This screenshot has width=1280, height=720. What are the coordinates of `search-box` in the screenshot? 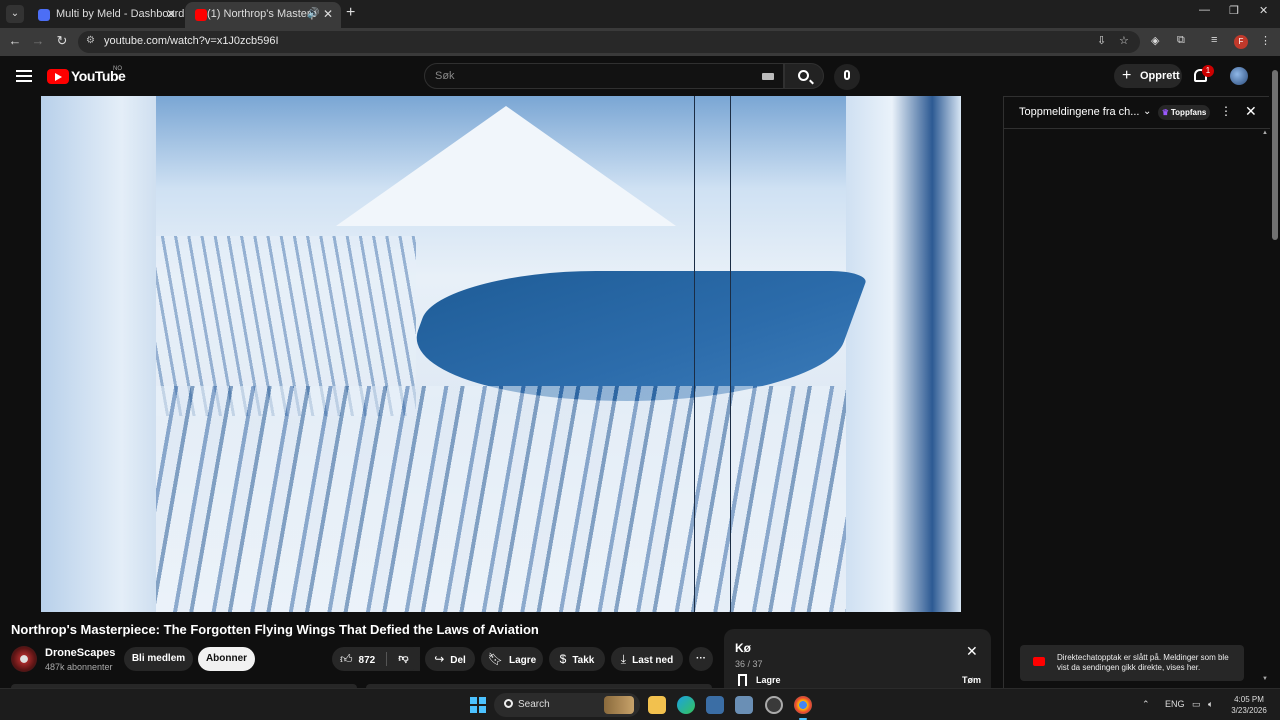 It's located at (604, 76).